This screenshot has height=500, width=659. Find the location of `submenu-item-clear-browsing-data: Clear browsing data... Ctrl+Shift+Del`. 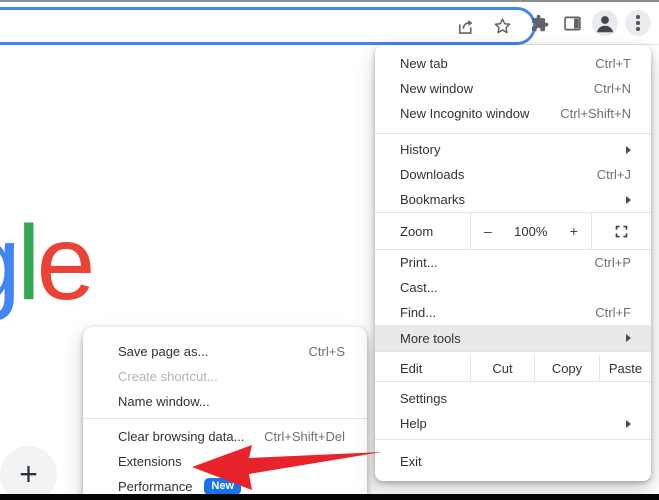

submenu-item-clear-browsing-data: Clear browsing data... Ctrl+Shift+Del is located at coordinates (225, 436).